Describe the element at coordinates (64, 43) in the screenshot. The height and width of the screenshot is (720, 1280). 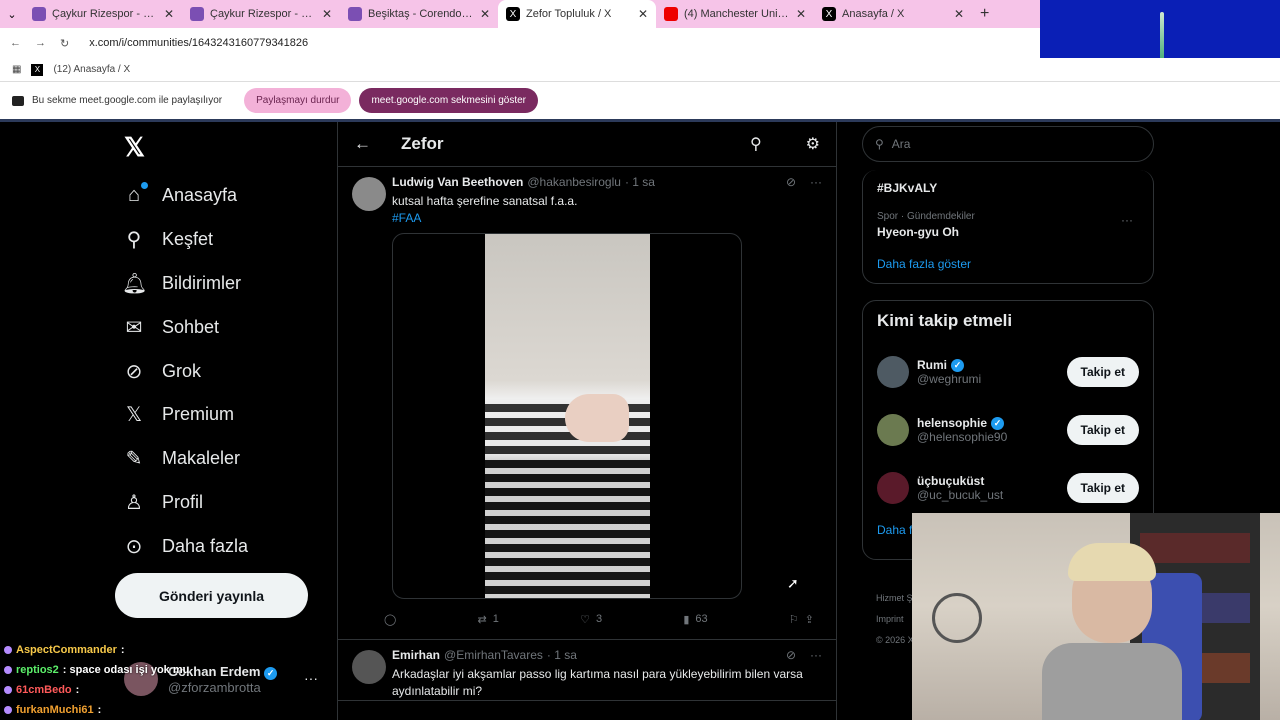
I see `reload-icon: ↻` at that location.